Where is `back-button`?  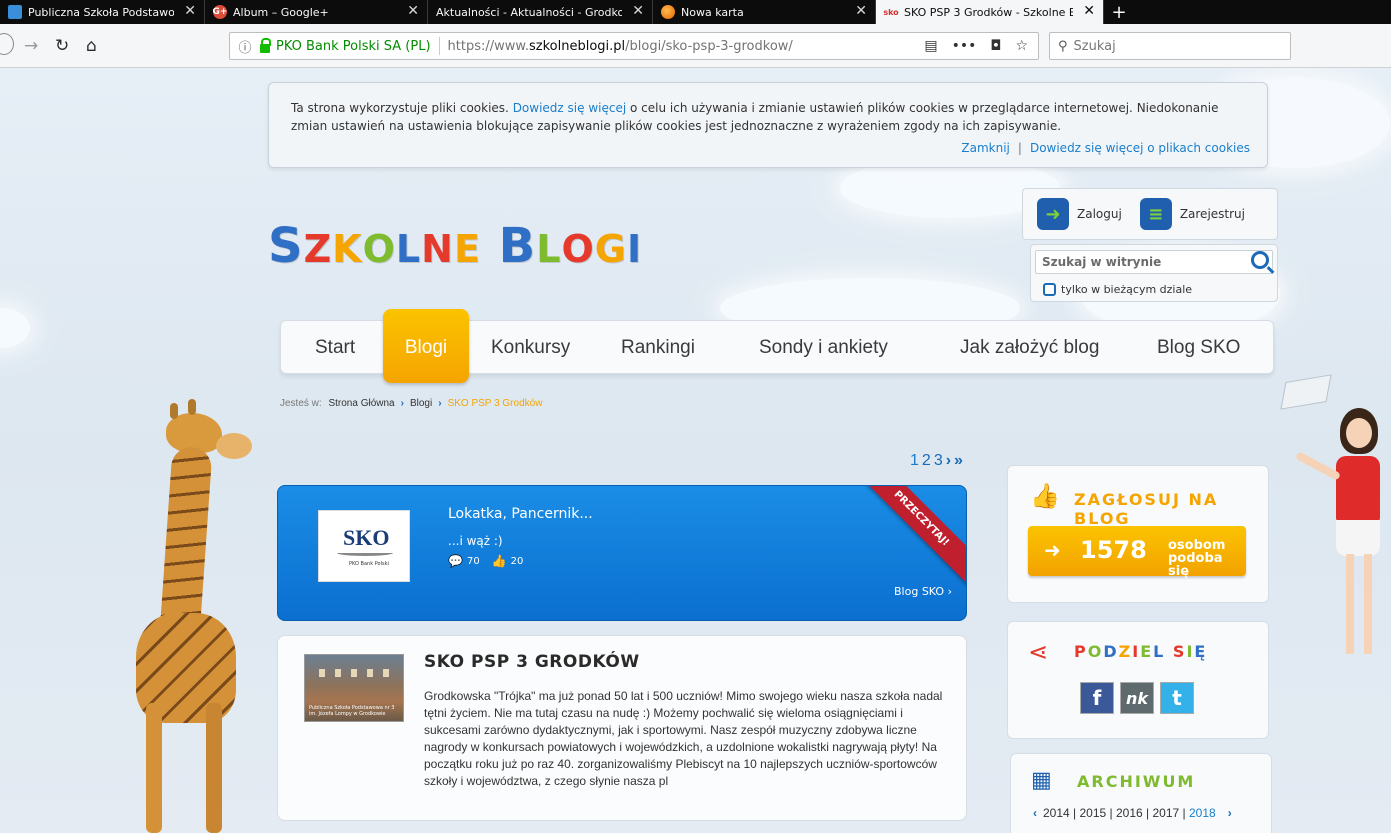 back-button is located at coordinates (7, 44).